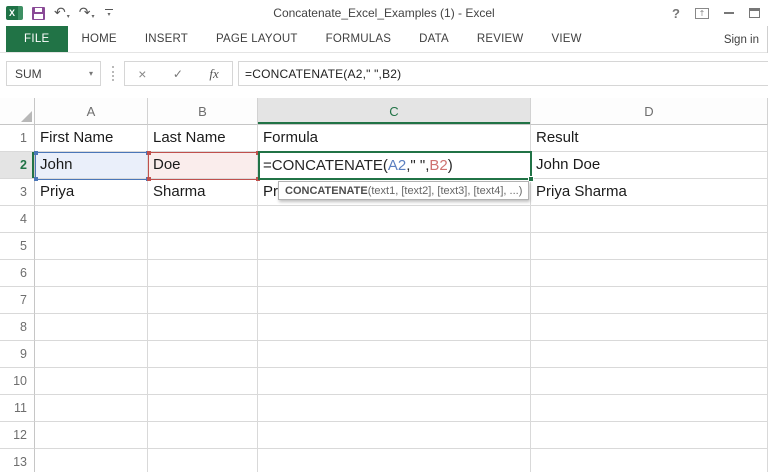  Describe the element at coordinates (203, 354) in the screenshot. I see `cell-B9` at that location.